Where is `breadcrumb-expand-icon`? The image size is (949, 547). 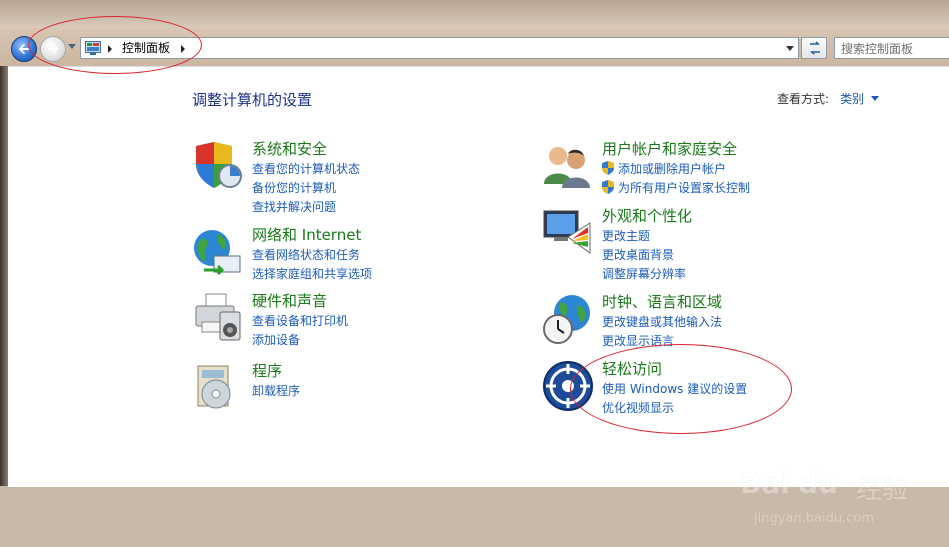
breadcrumb-expand-icon is located at coordinates (183, 49).